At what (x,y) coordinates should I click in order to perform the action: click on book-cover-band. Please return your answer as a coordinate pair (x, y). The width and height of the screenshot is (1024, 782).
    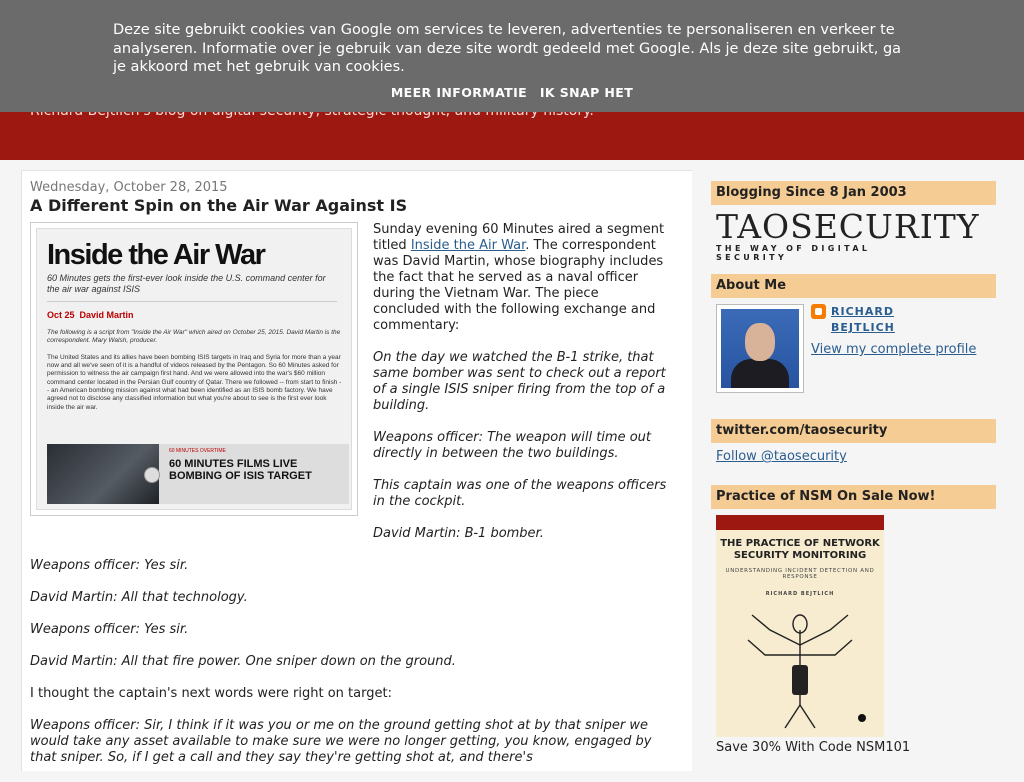
    Looking at the image, I should click on (800, 522).